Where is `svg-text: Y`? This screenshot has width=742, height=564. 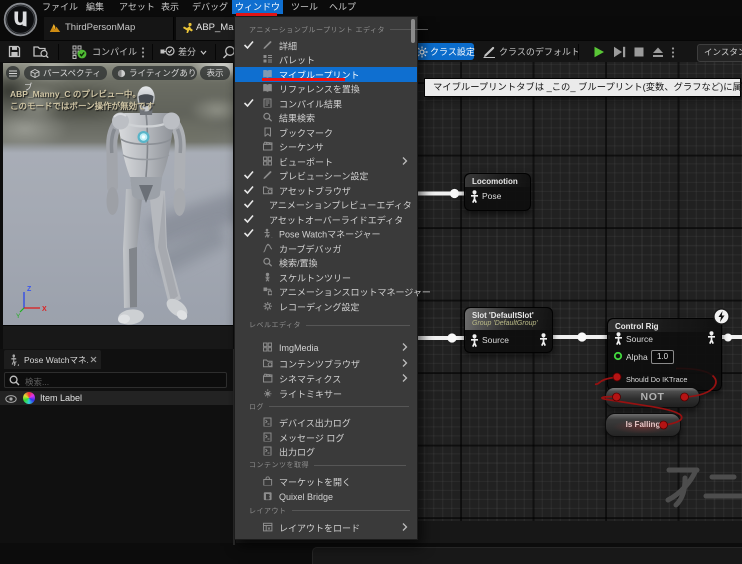 svg-text: Y is located at coordinates (18, 316).